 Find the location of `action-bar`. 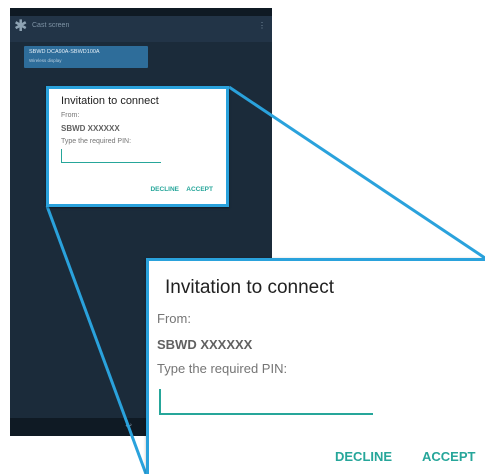

action-bar is located at coordinates (141, 29).